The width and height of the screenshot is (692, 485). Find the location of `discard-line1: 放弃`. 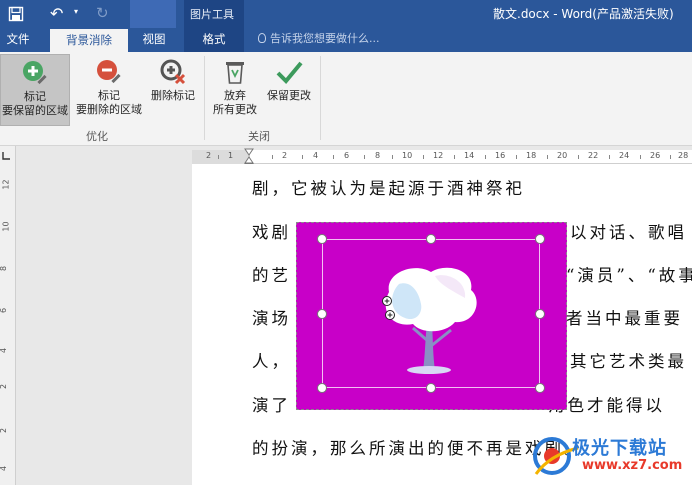

discard-line1: 放弃 is located at coordinates (235, 95).